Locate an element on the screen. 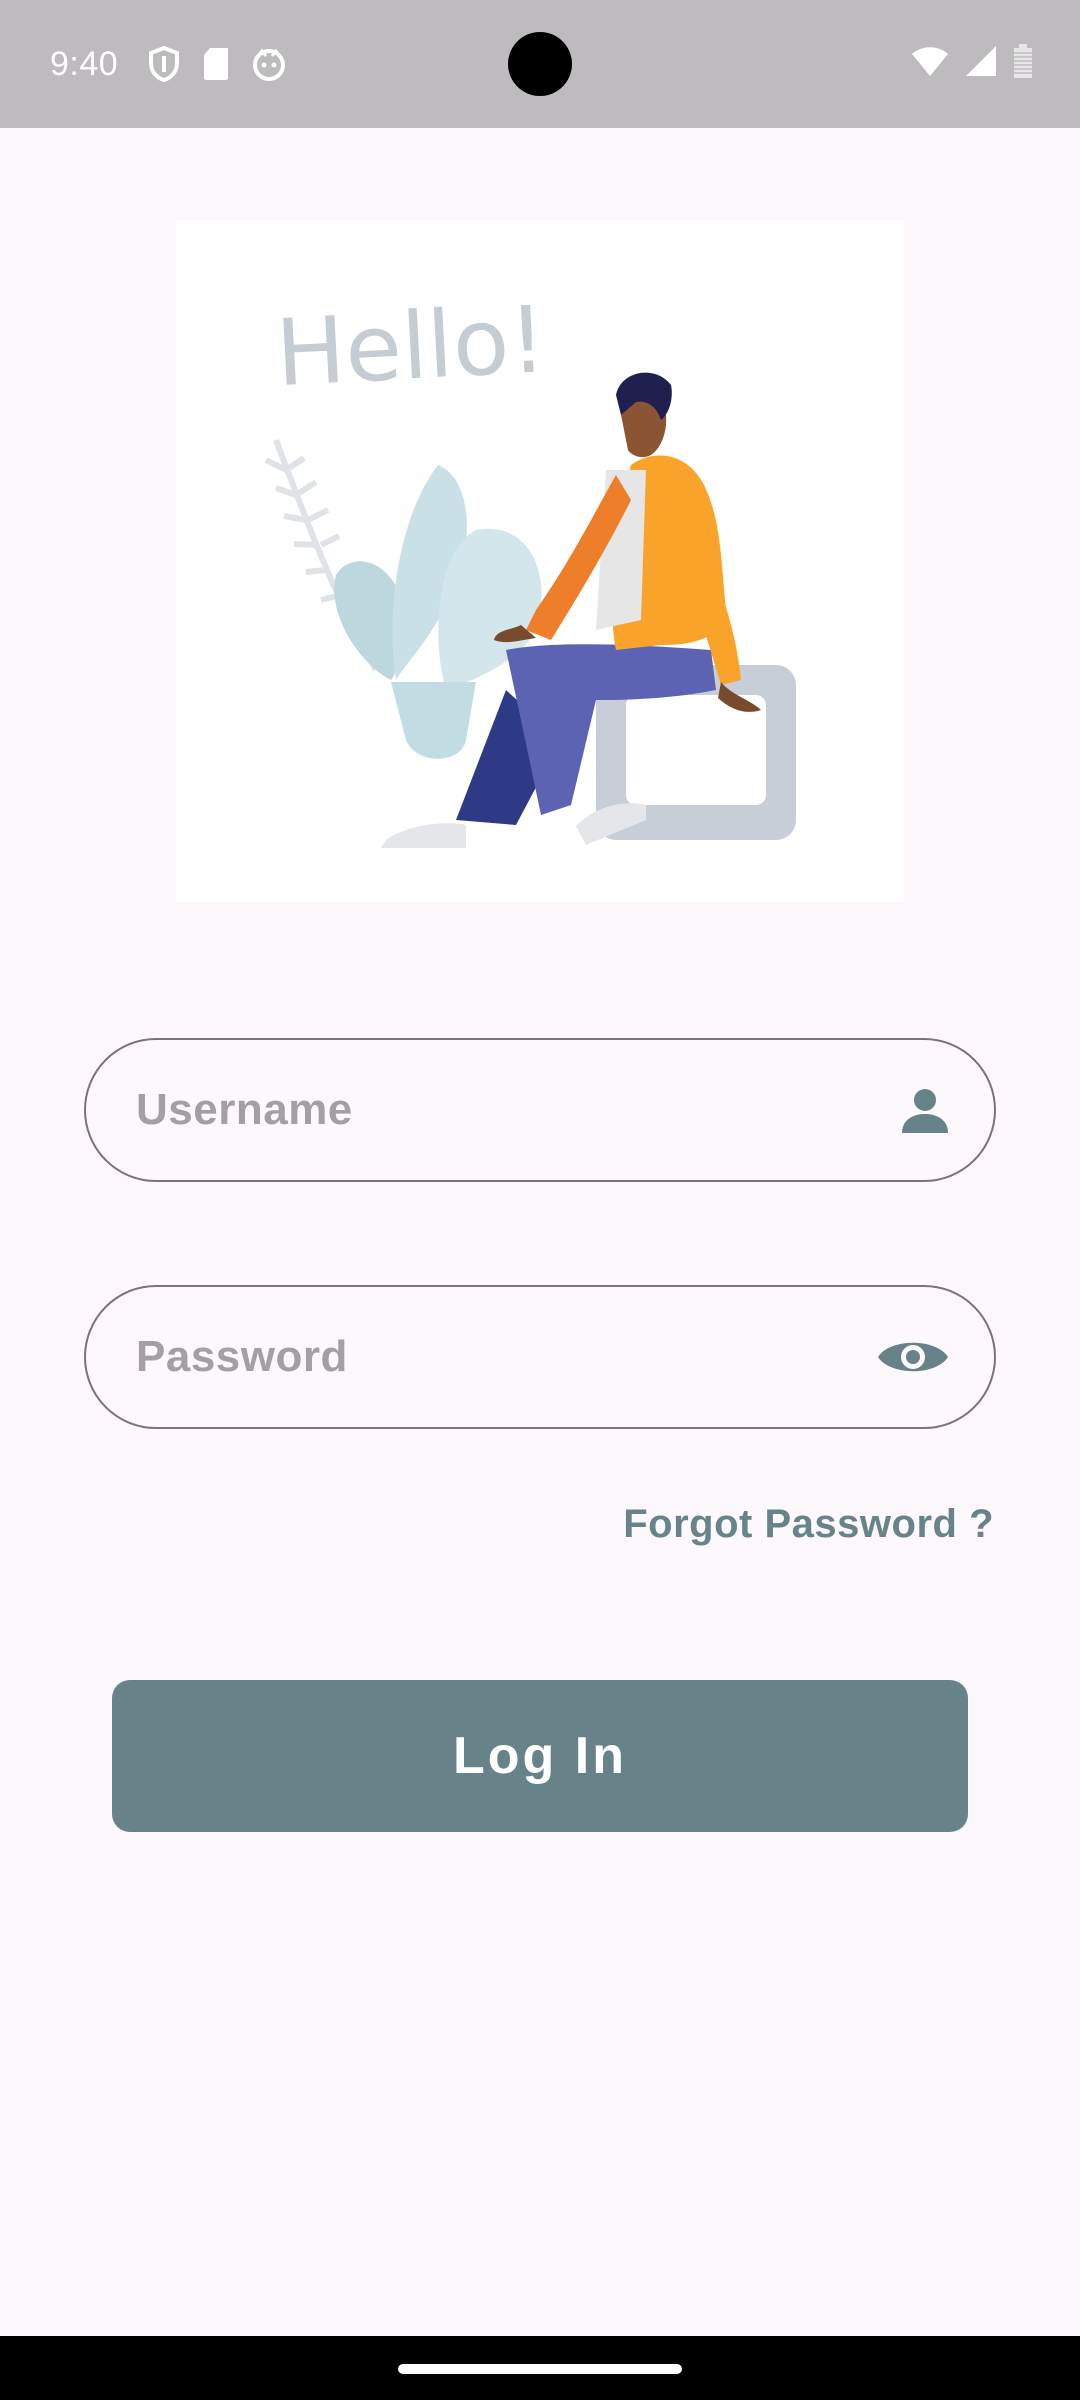 Image resolution: width=1080 pixels, height=2400 pixels. sd-card-icon is located at coordinates (216, 64).